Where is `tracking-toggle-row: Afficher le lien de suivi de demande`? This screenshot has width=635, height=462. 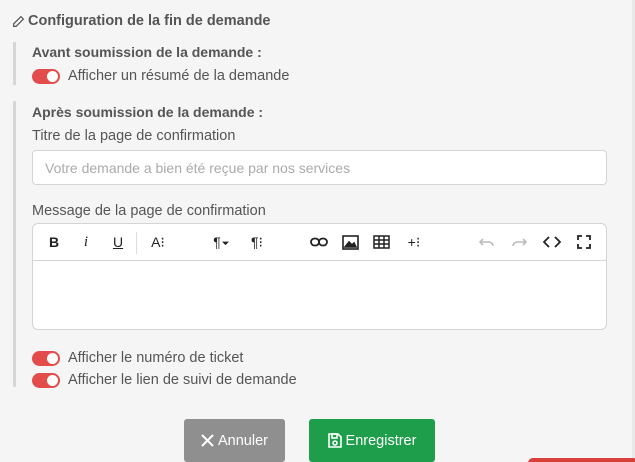
tracking-toggle-row: Afficher le lien de suivi de demande is located at coordinates (319, 380).